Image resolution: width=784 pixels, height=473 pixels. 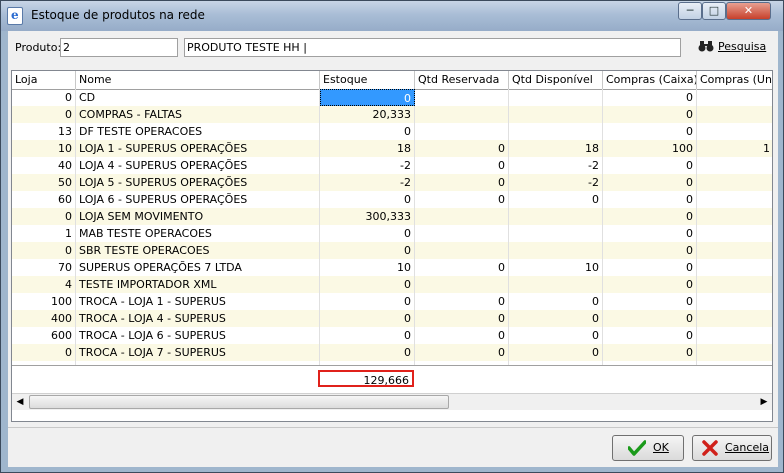 I want to click on table-row: 0 CD 0 0, so click(x=392, y=97).